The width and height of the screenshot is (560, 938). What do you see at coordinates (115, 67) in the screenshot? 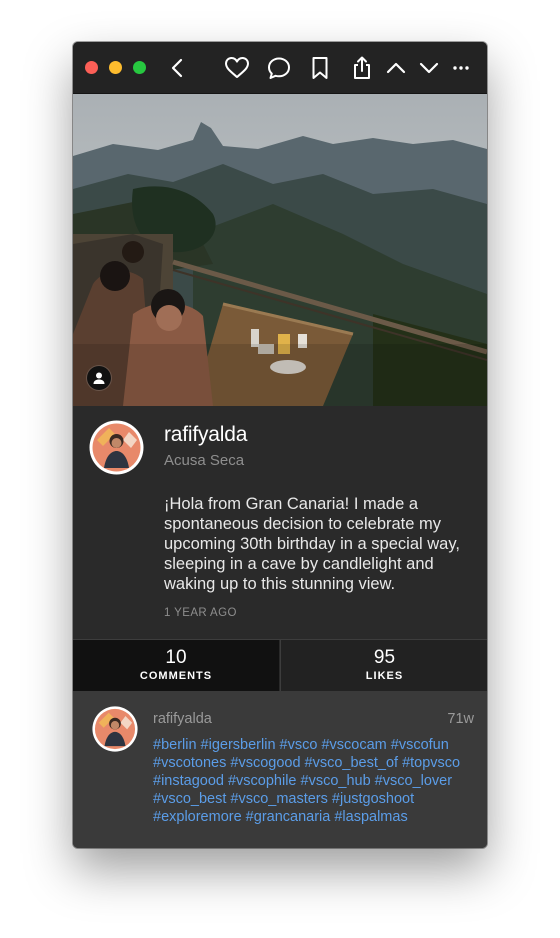
I see `minimize-window-button` at bounding box center [115, 67].